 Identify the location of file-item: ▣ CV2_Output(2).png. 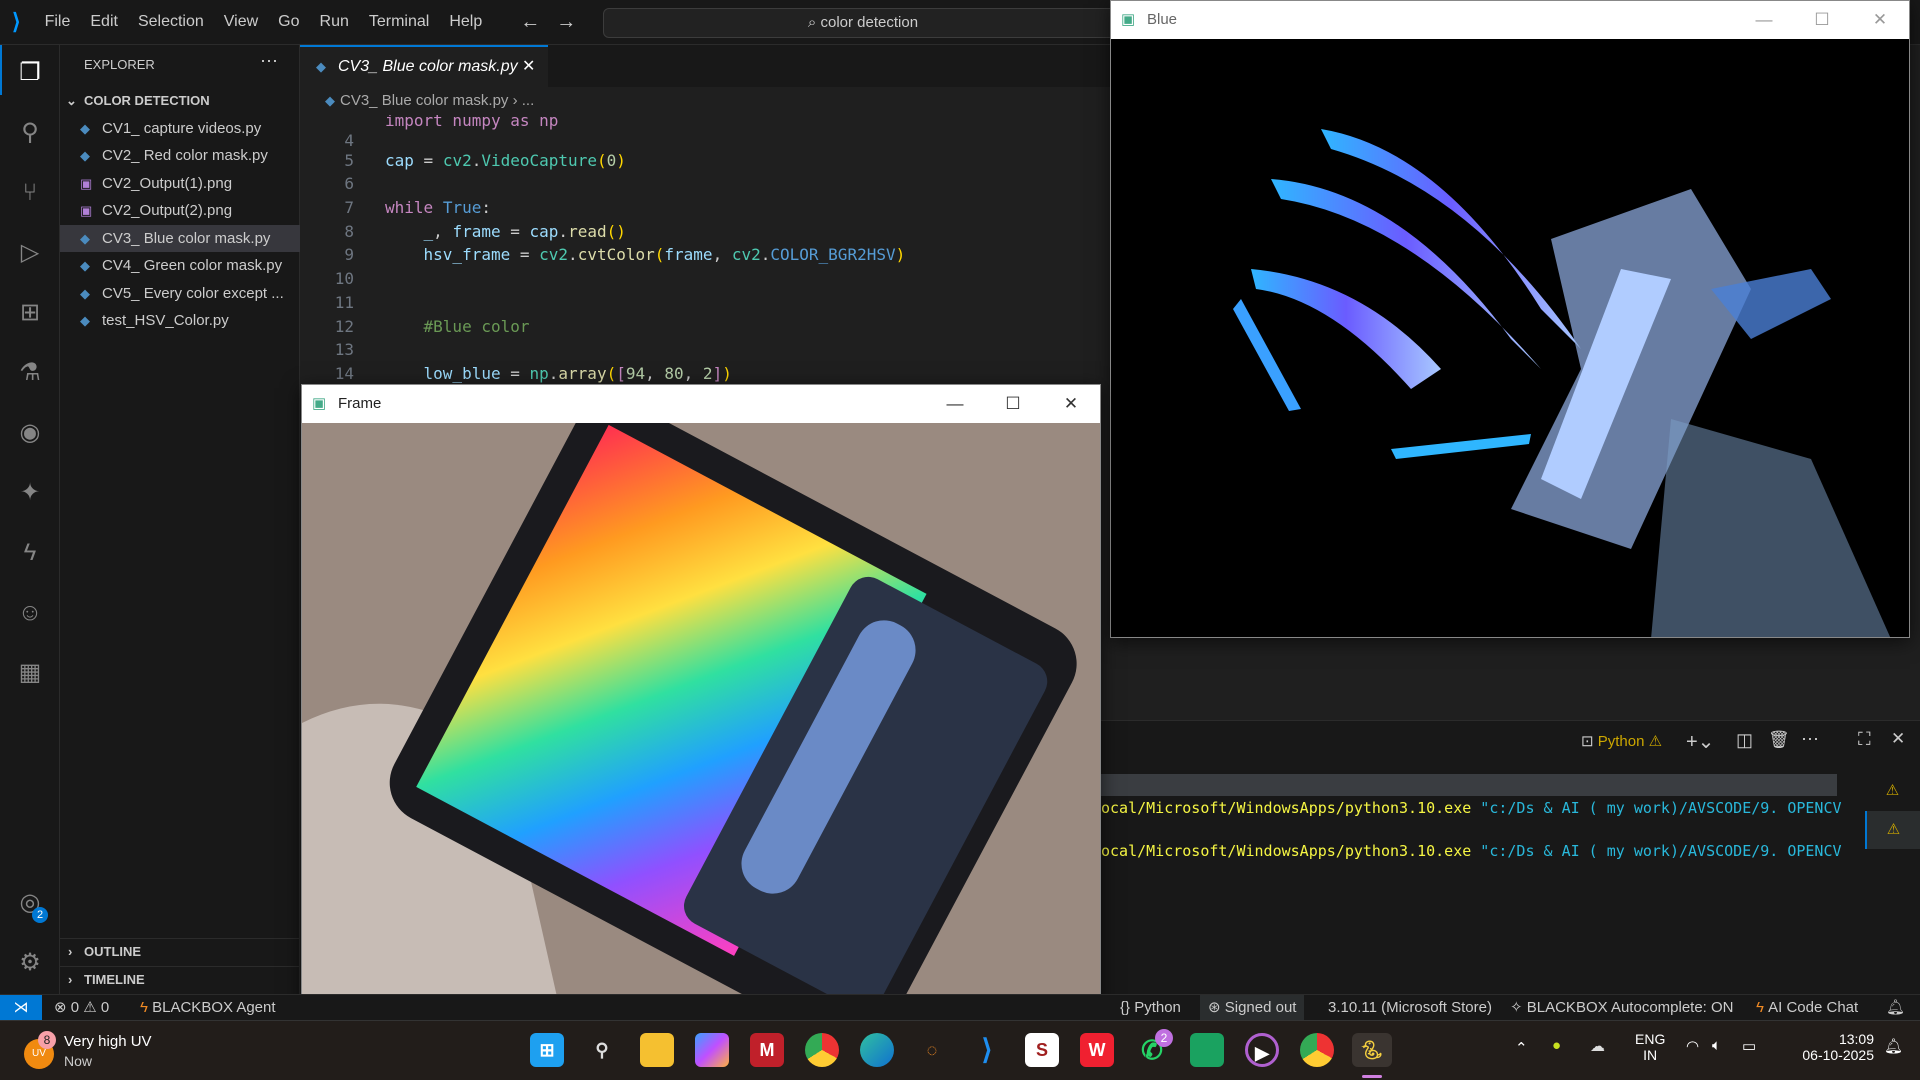
(180, 210).